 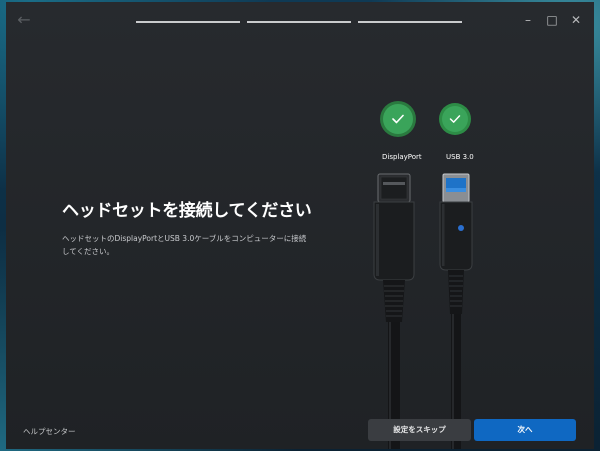 I want to click on next-button: 次へ, so click(x=525, y=430).